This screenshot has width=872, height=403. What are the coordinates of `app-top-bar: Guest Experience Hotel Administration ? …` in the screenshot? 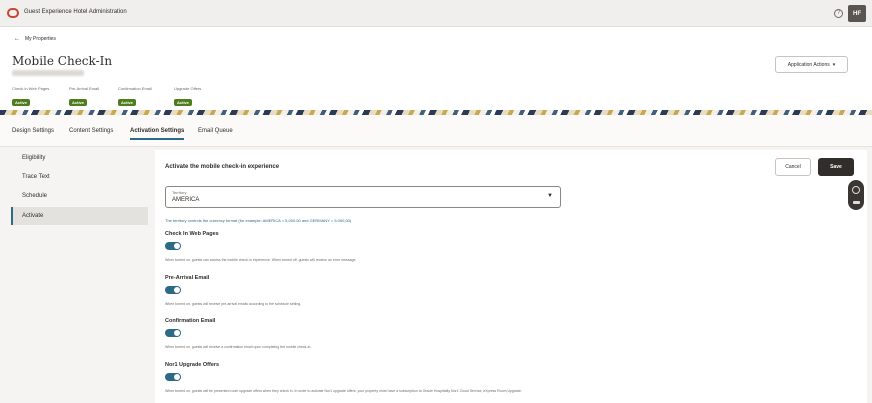 It's located at (436, 13).